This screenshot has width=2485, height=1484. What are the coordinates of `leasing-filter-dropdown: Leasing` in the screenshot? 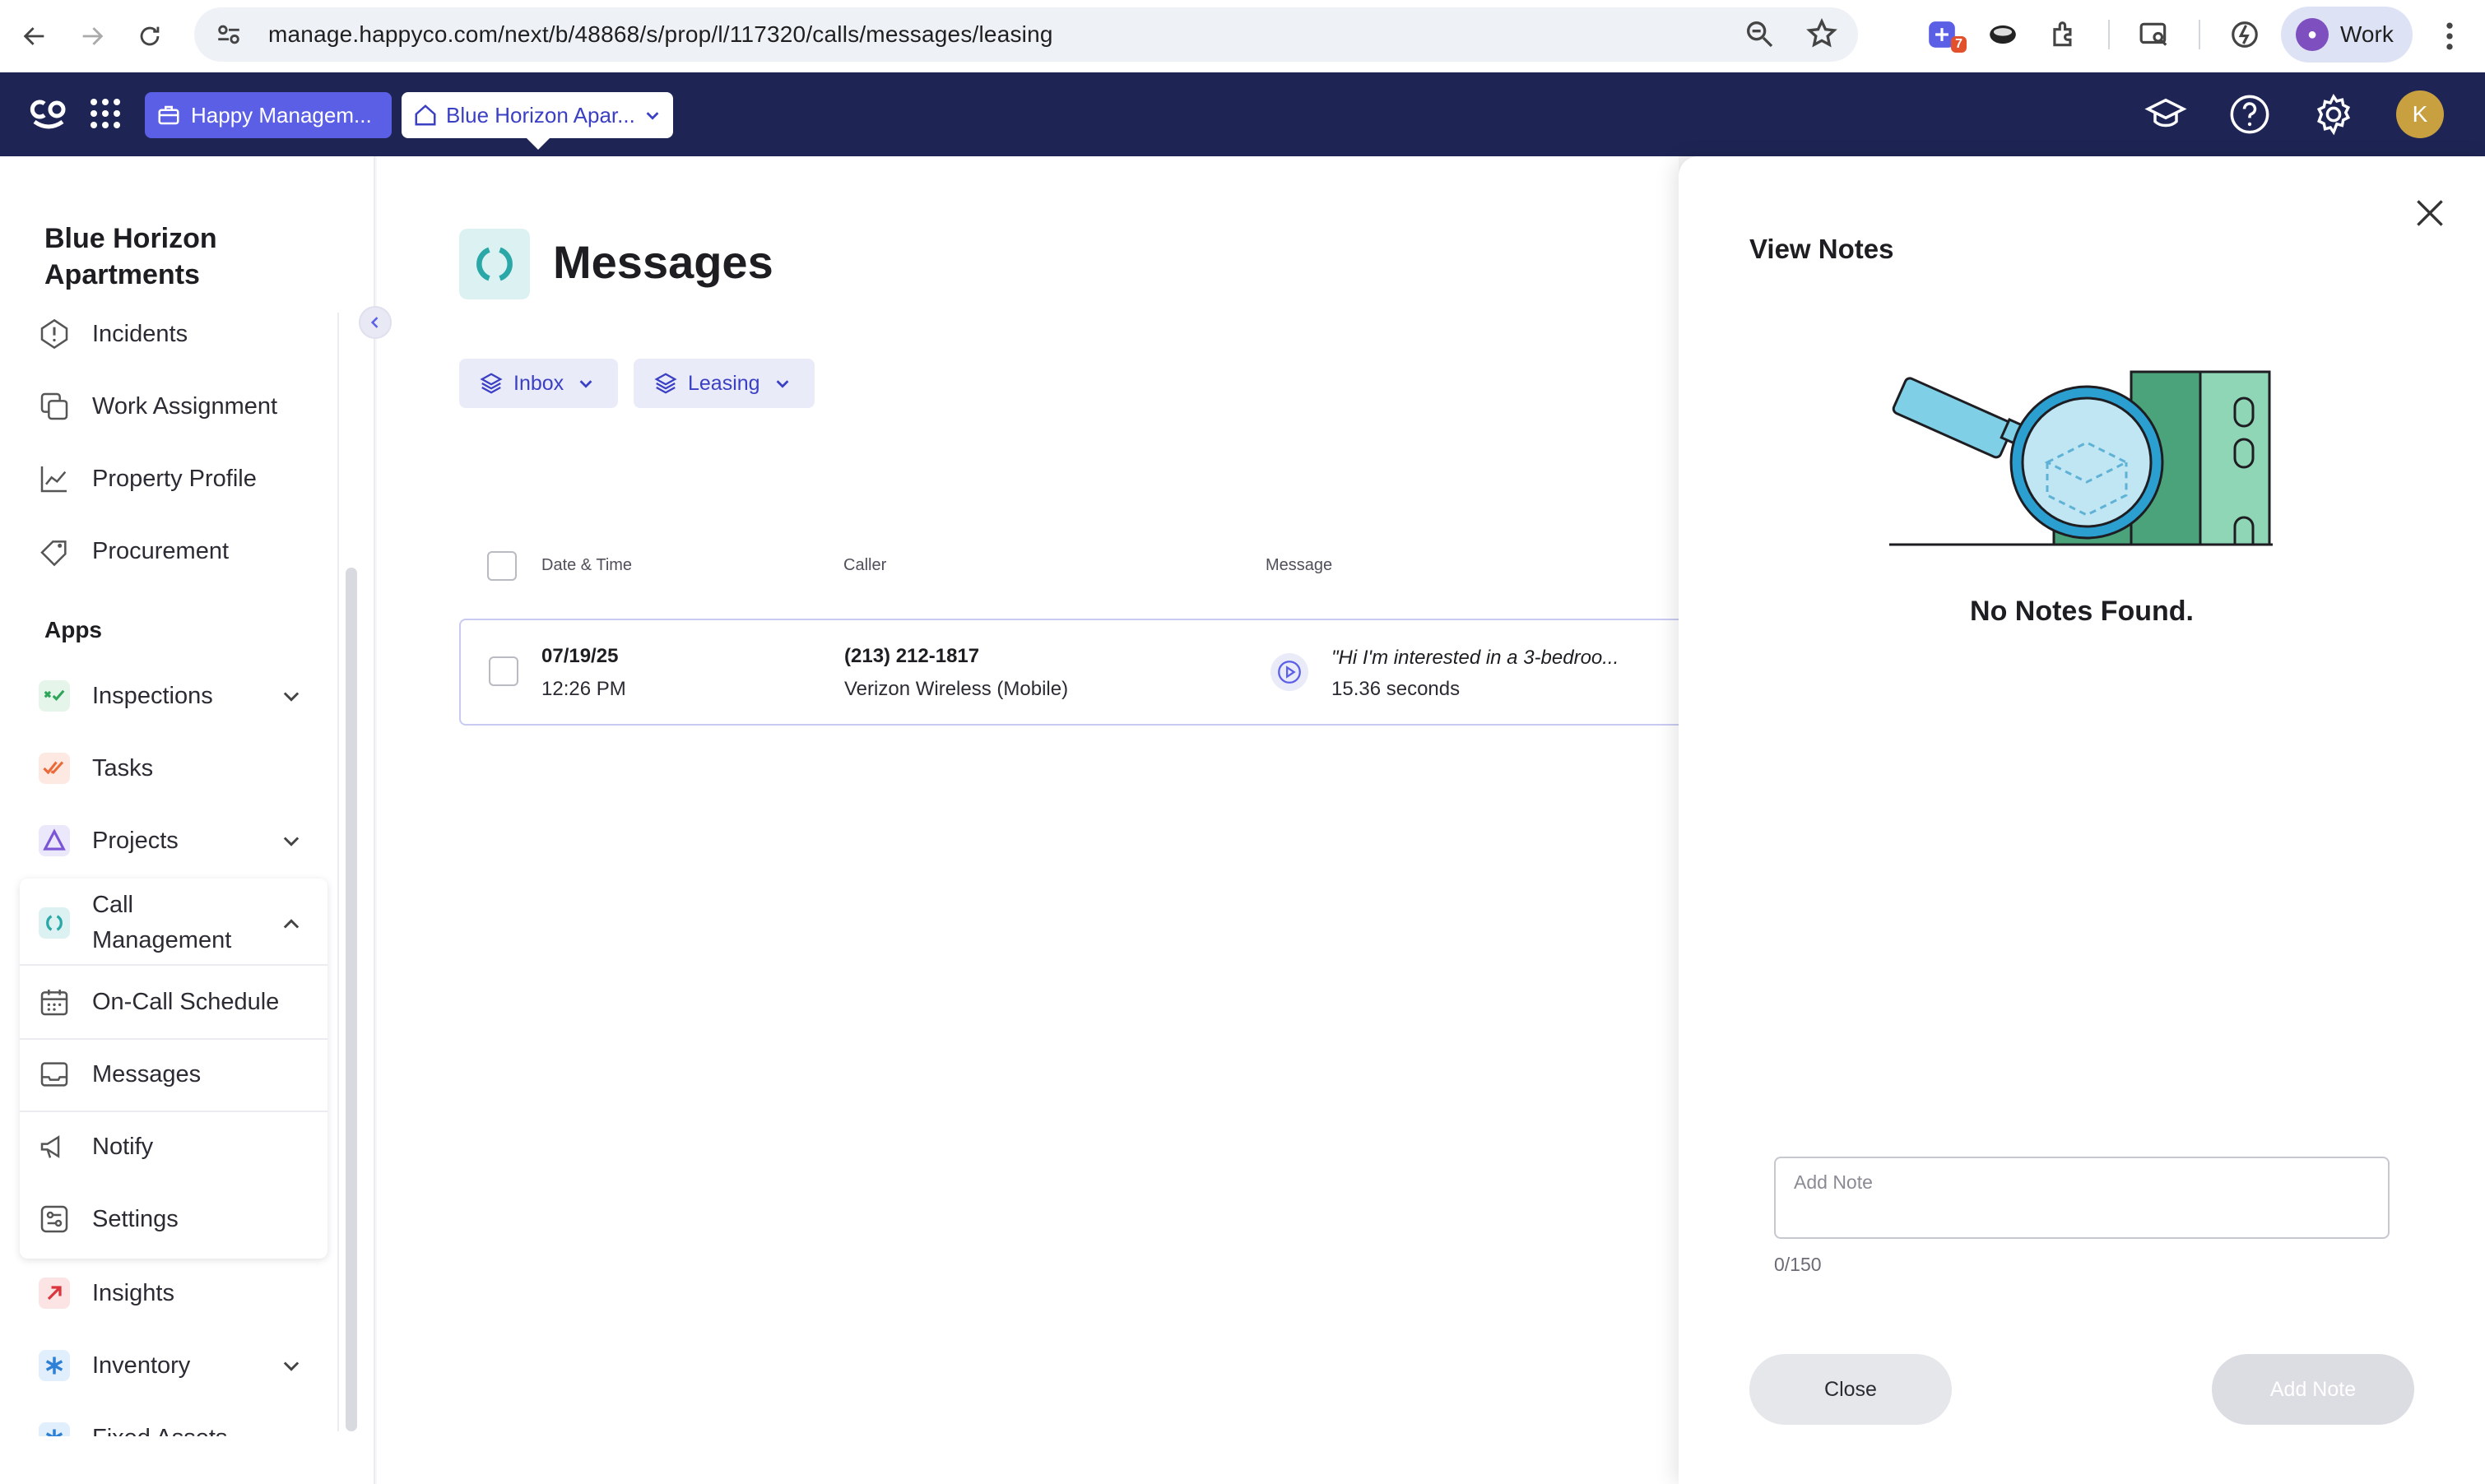 It's located at (724, 383).